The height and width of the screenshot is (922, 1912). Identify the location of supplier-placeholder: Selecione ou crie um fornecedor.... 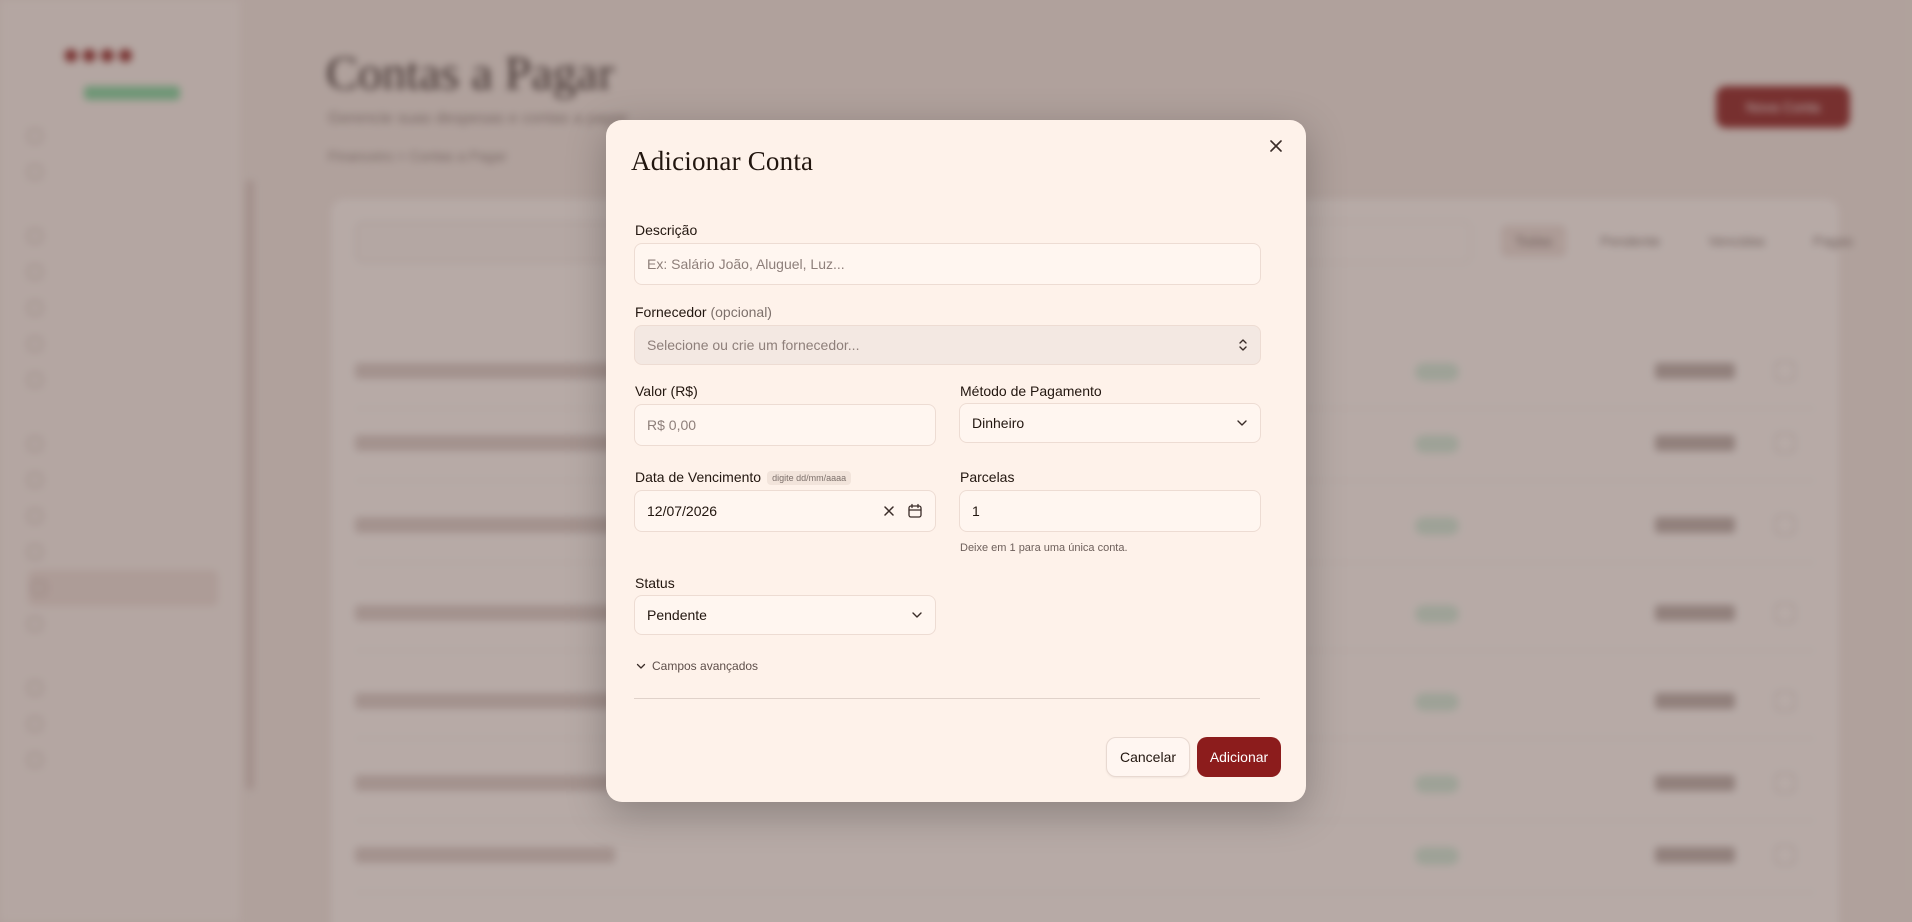
(753, 345).